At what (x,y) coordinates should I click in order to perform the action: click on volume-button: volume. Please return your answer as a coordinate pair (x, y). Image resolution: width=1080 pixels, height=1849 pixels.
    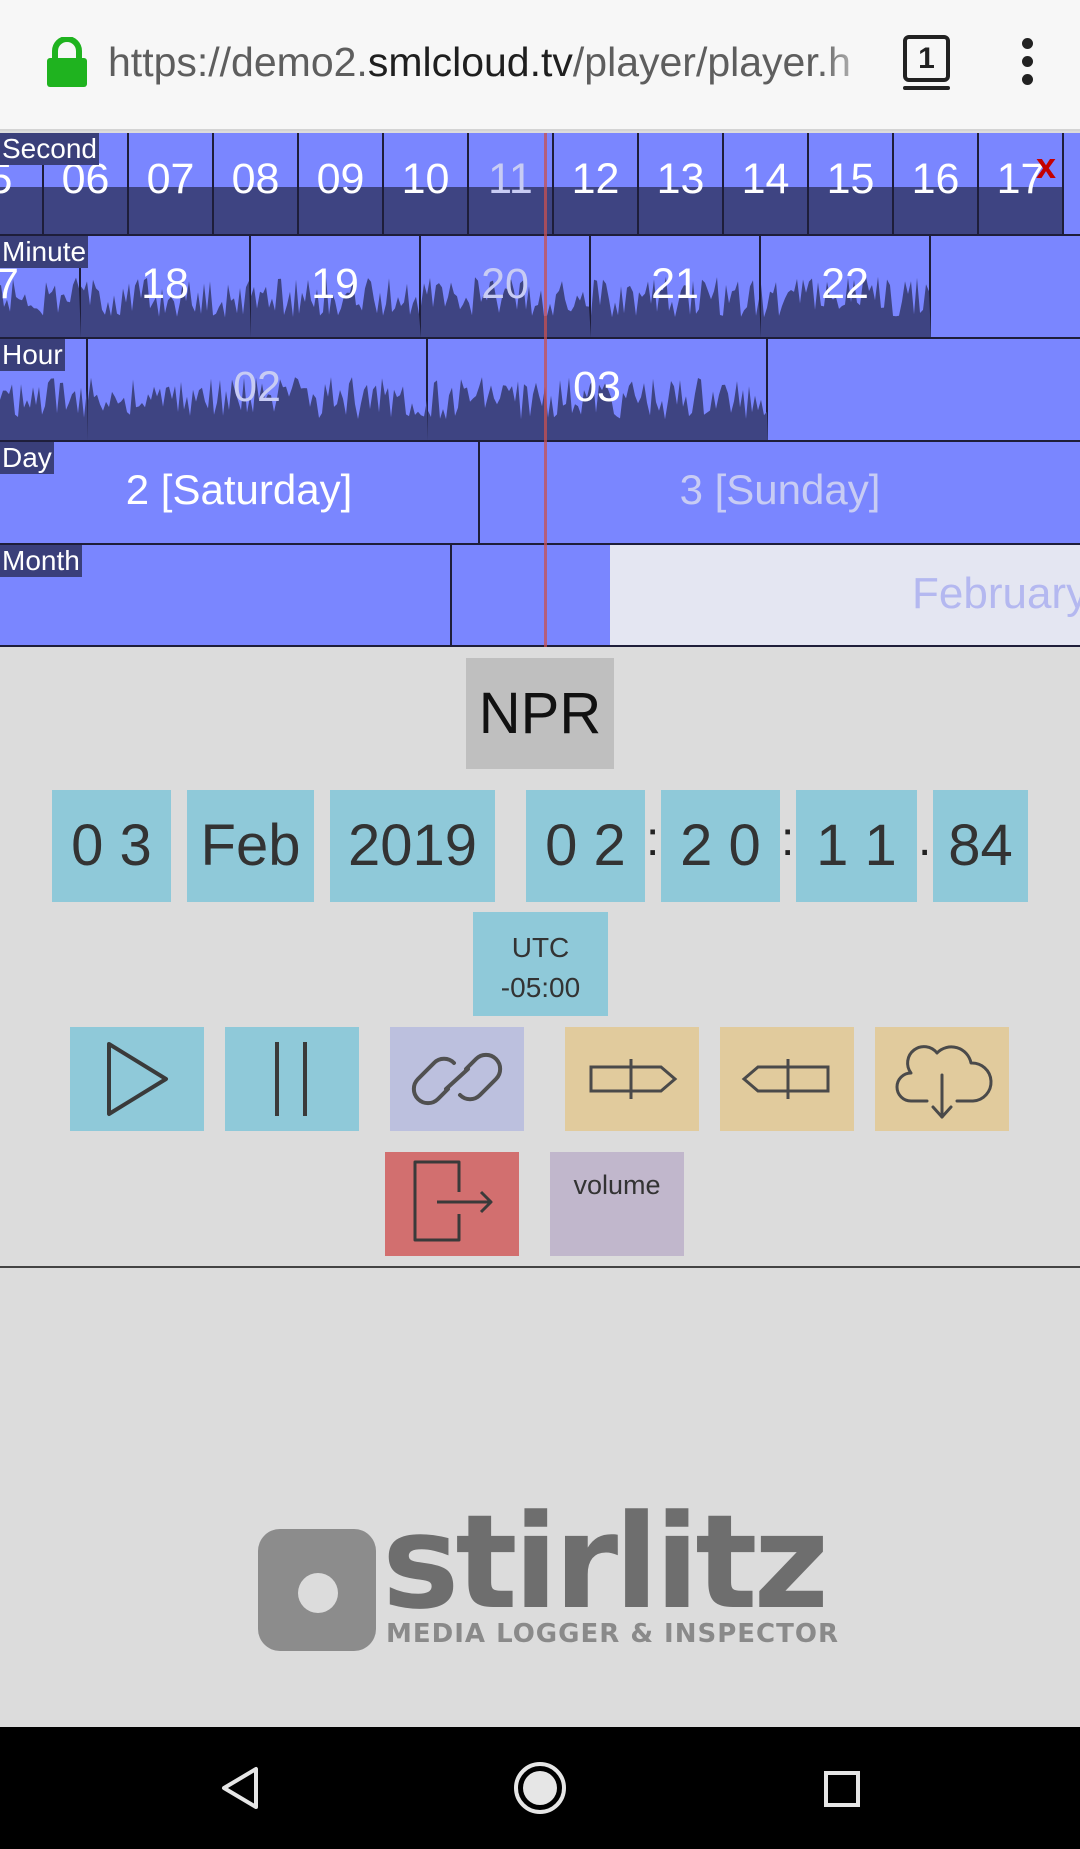
    Looking at the image, I should click on (617, 1204).